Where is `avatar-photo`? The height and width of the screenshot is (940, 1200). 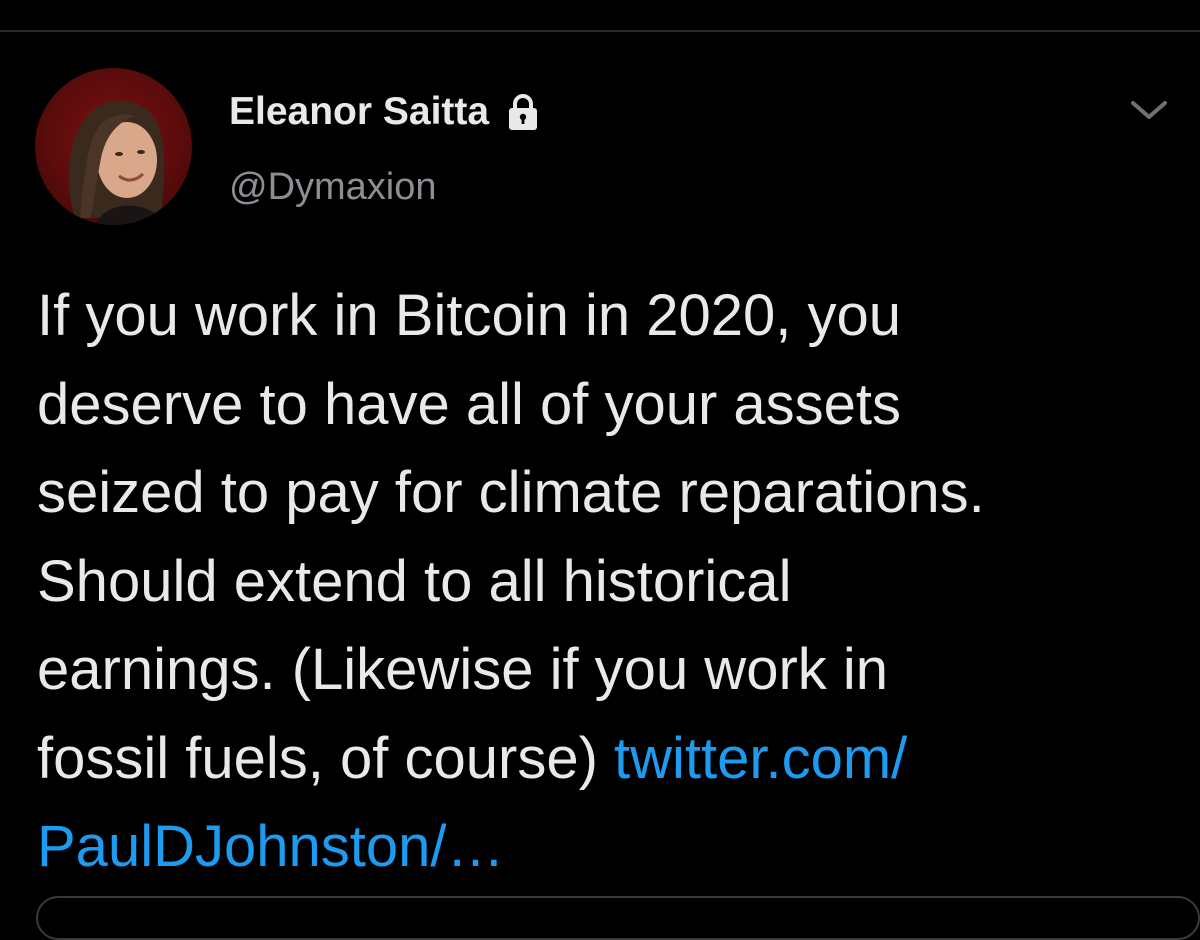
avatar-photo is located at coordinates (116, 162).